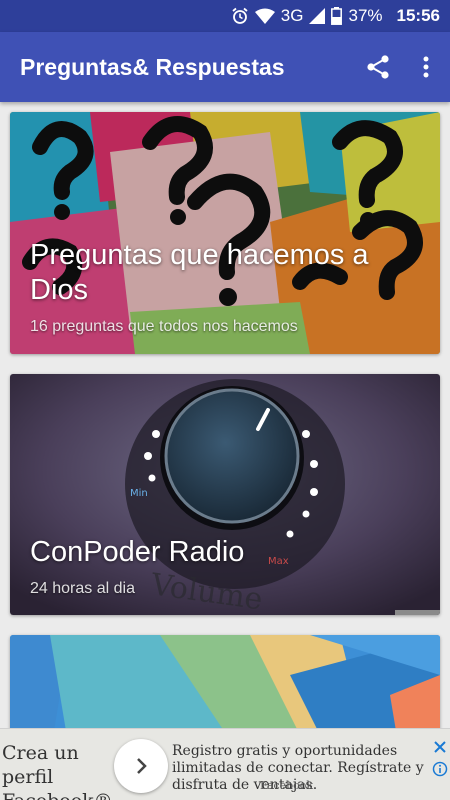  I want to click on close-icon, so click(440, 747).